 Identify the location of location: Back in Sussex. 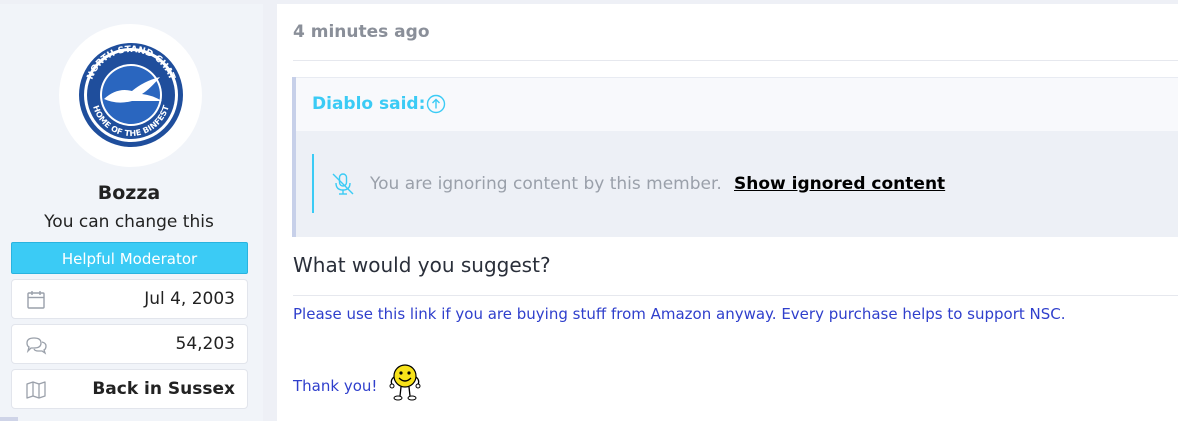
(163, 389).